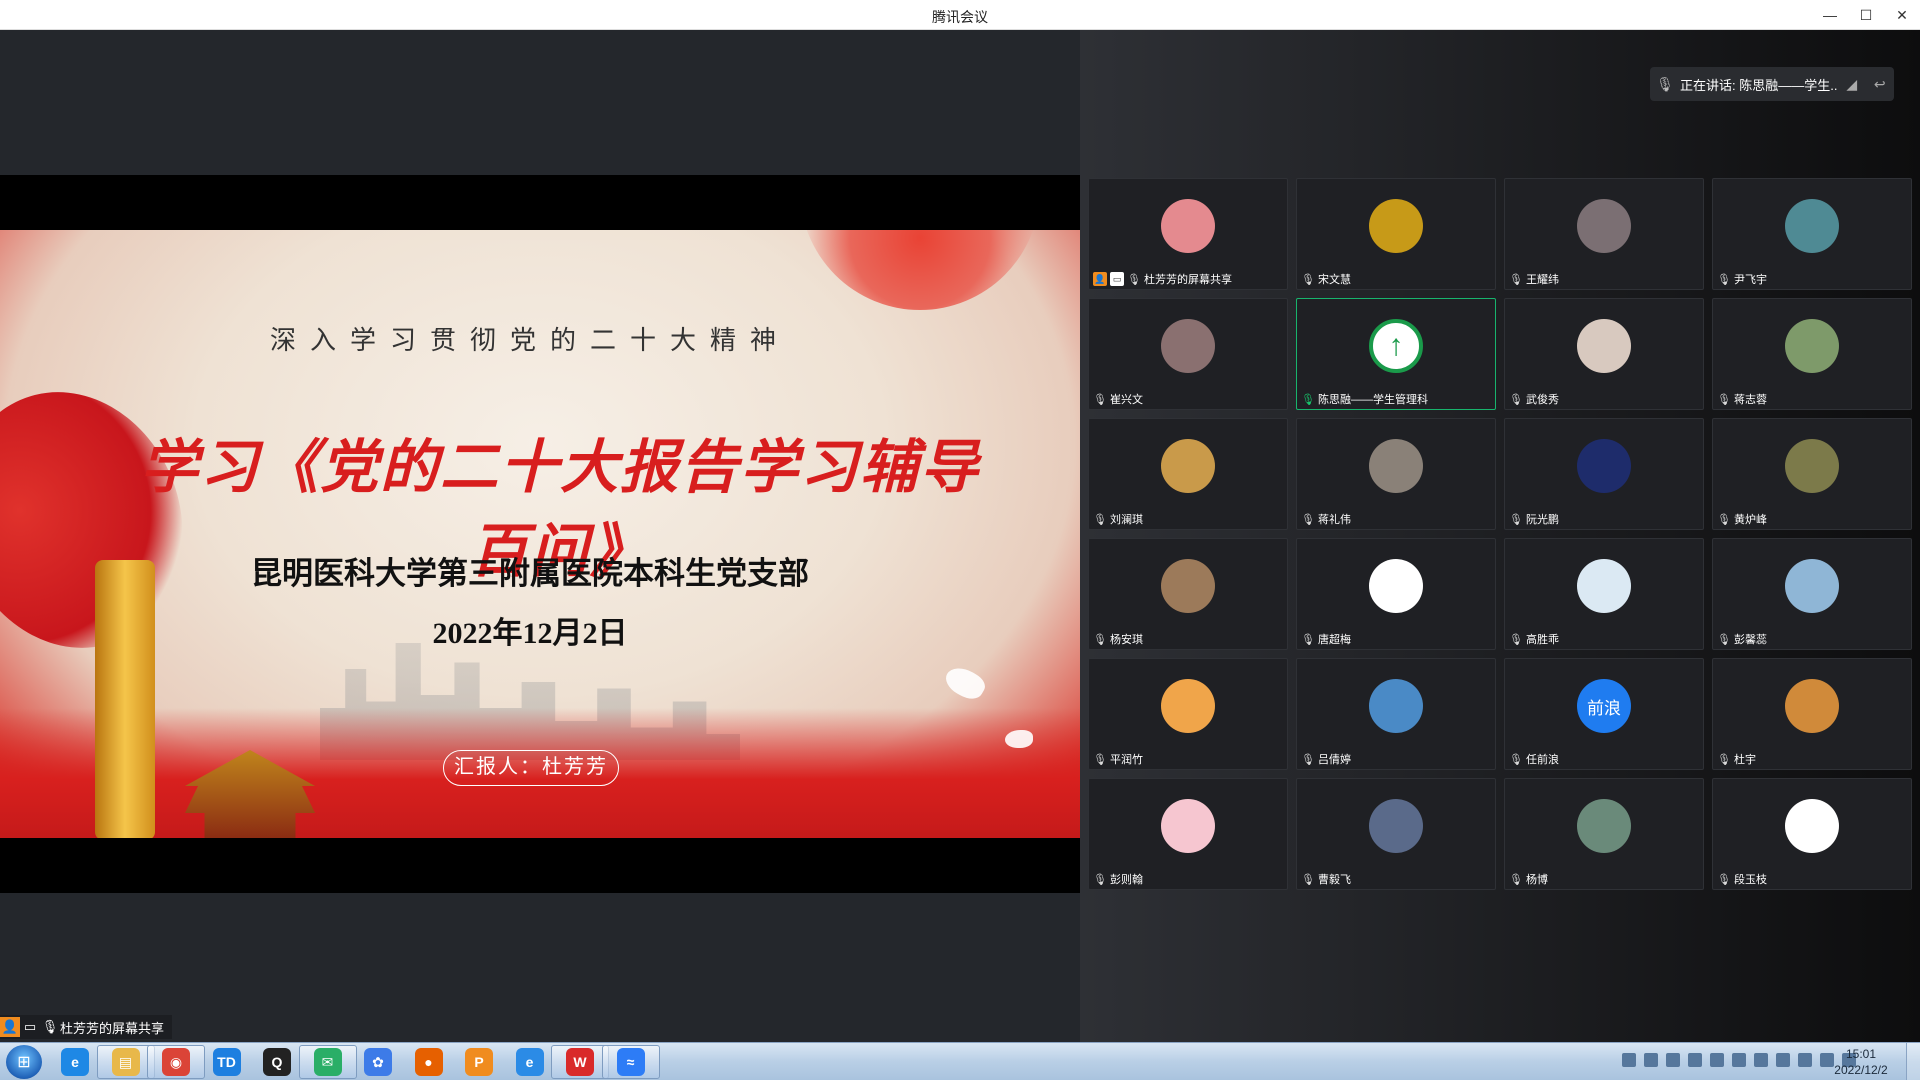  Describe the element at coordinates (580, 1062) in the screenshot. I see `taskbar-app: W` at that location.